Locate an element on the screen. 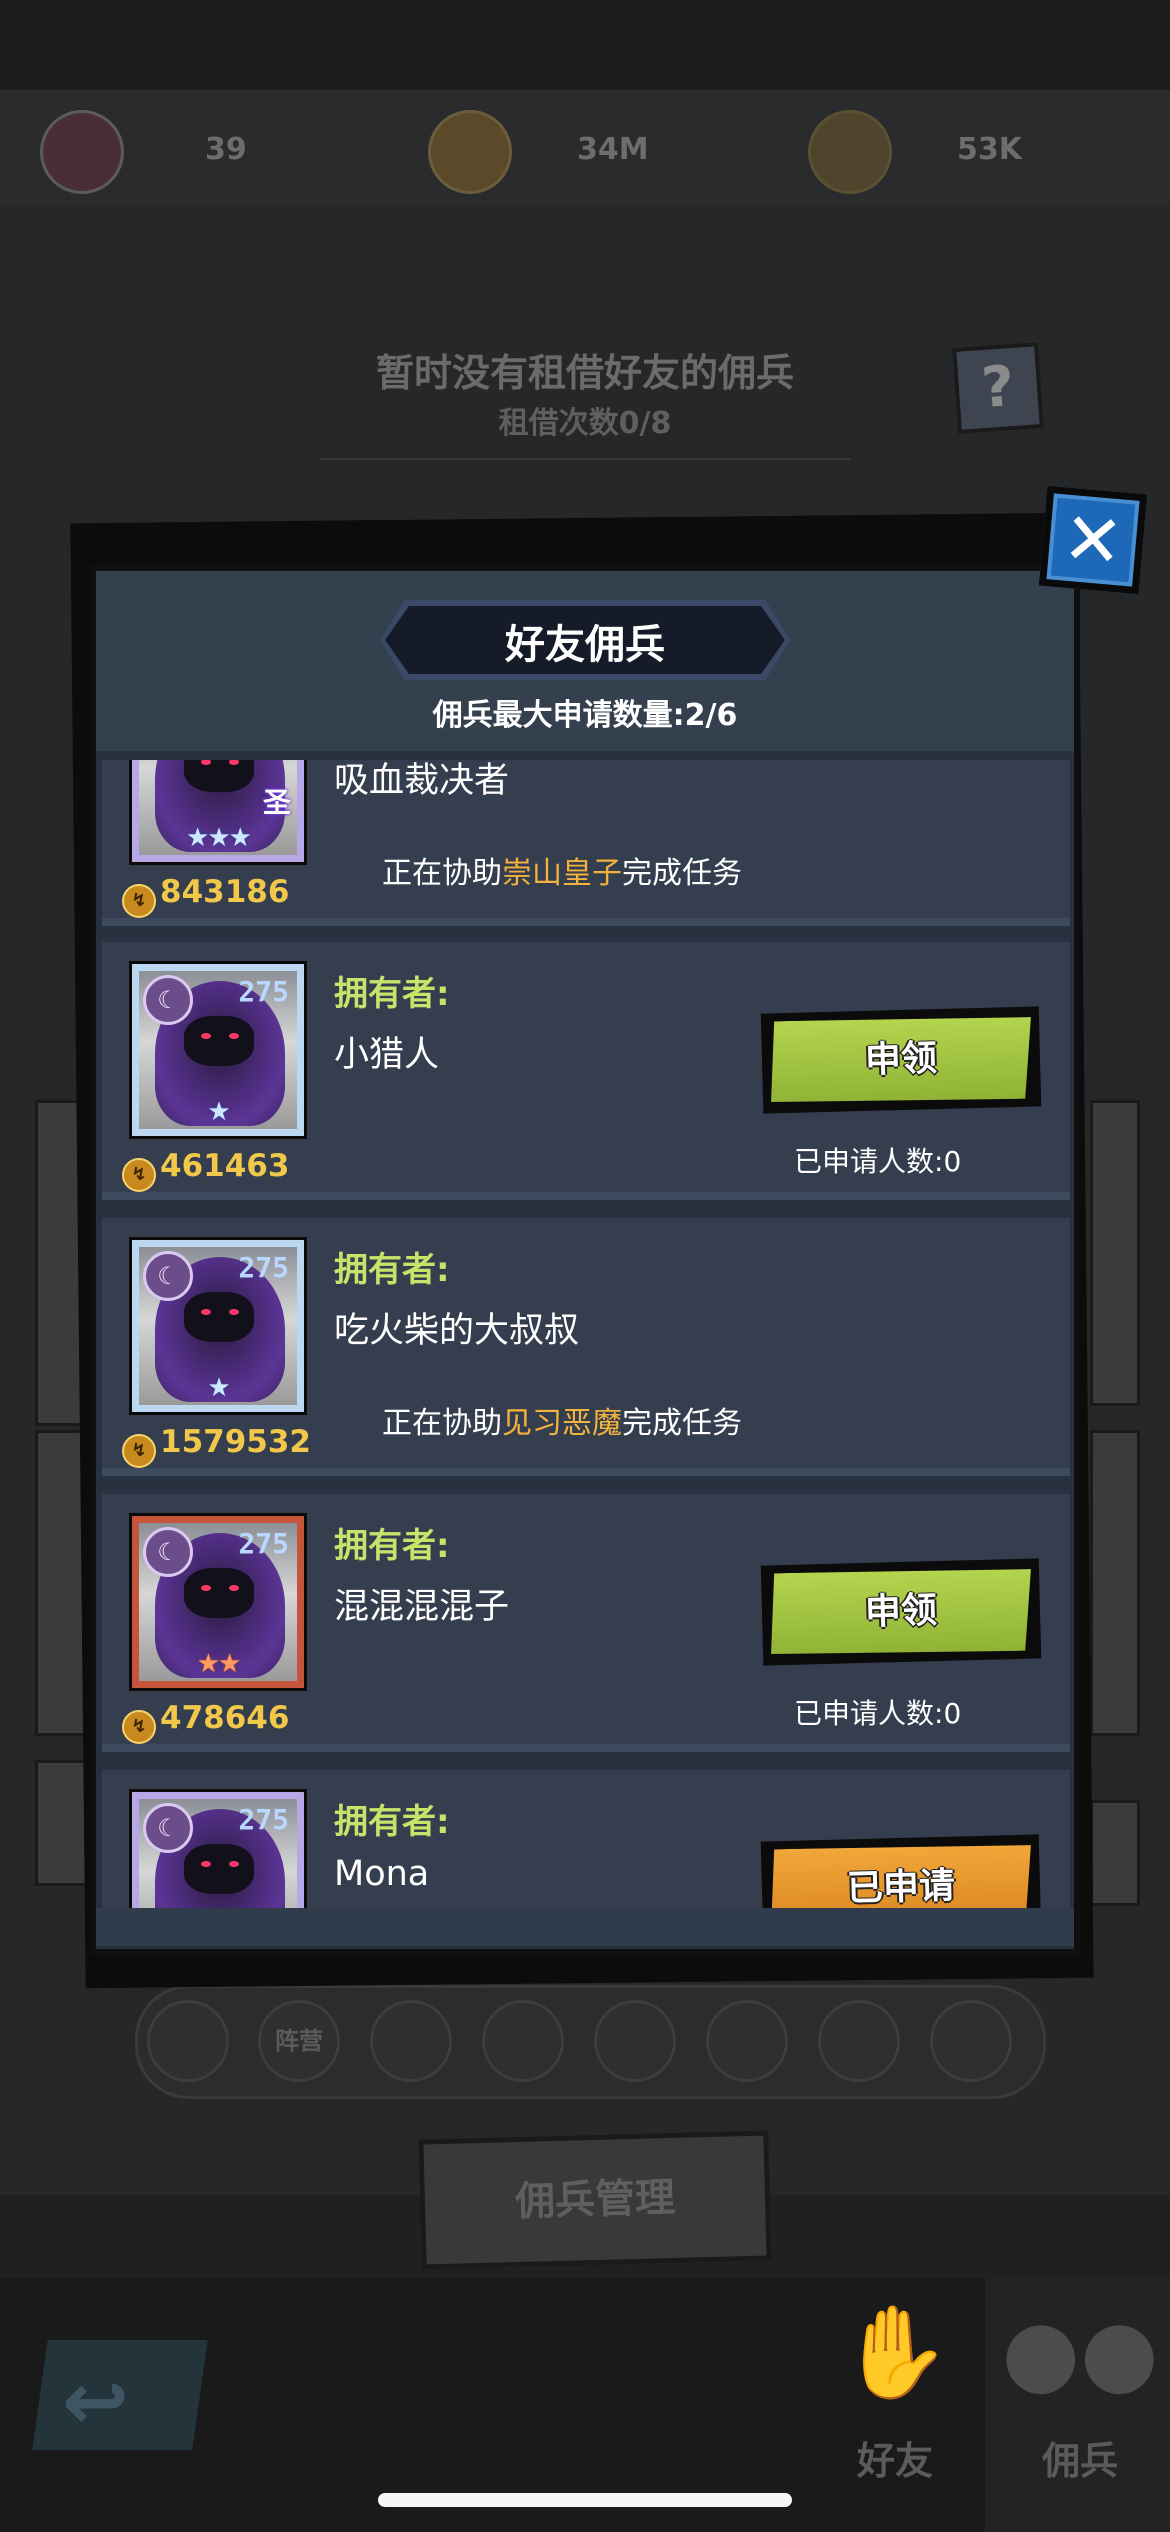  filter-sun-icon is located at coordinates (411, 2041).